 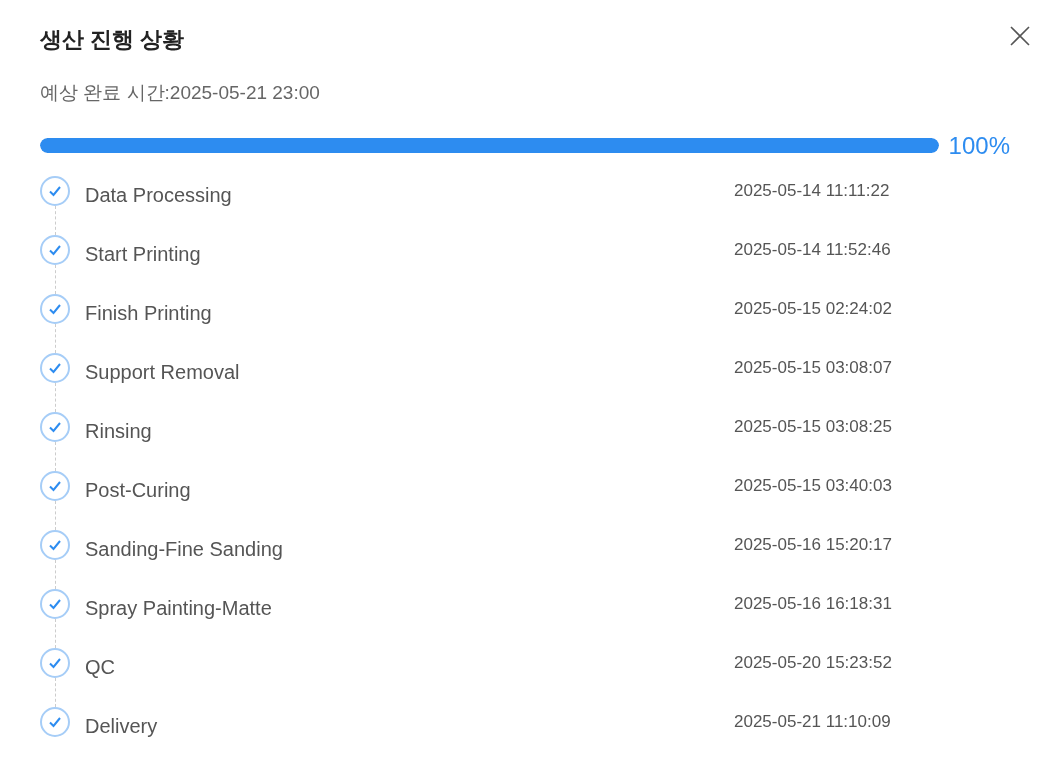 What do you see at coordinates (813, 544) in the screenshot?
I see `step-time: 2025-05-16 15:20:17` at bounding box center [813, 544].